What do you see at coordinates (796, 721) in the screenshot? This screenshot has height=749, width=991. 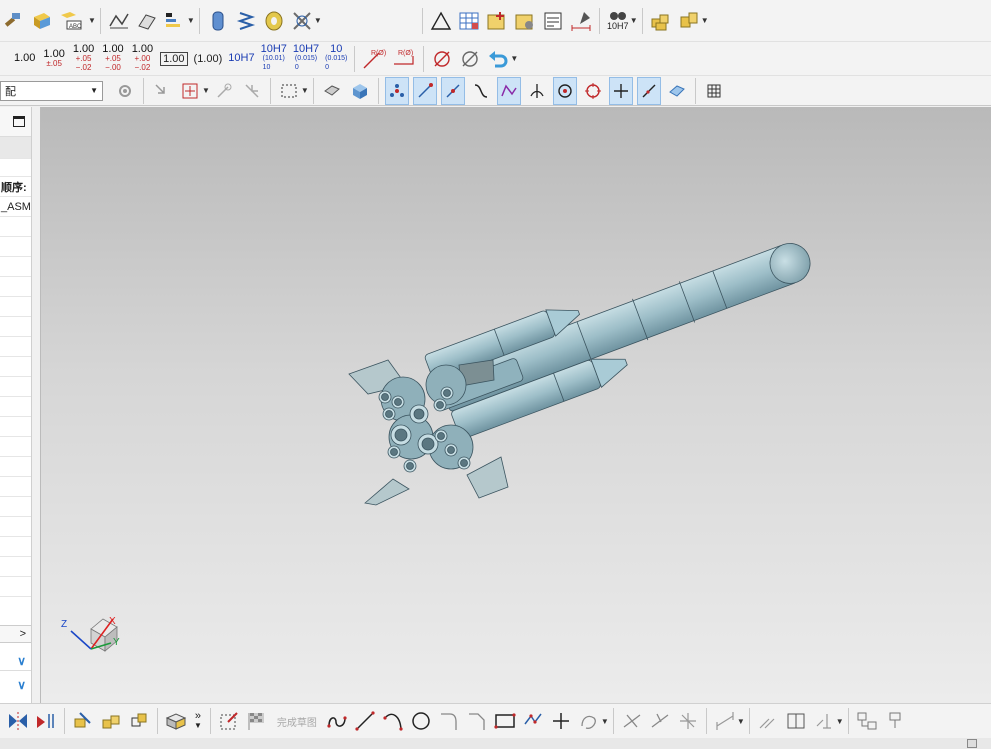 I see `show-constraints-icon` at bounding box center [796, 721].